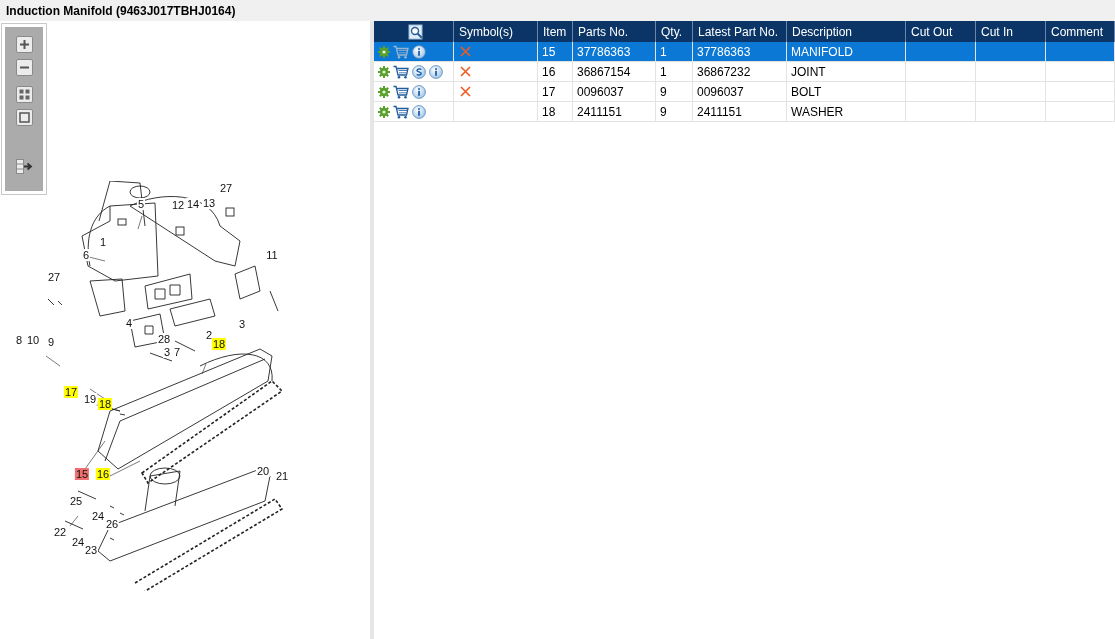  What do you see at coordinates (91, 550) in the screenshot?
I see `callout-number: 23` at bounding box center [91, 550].